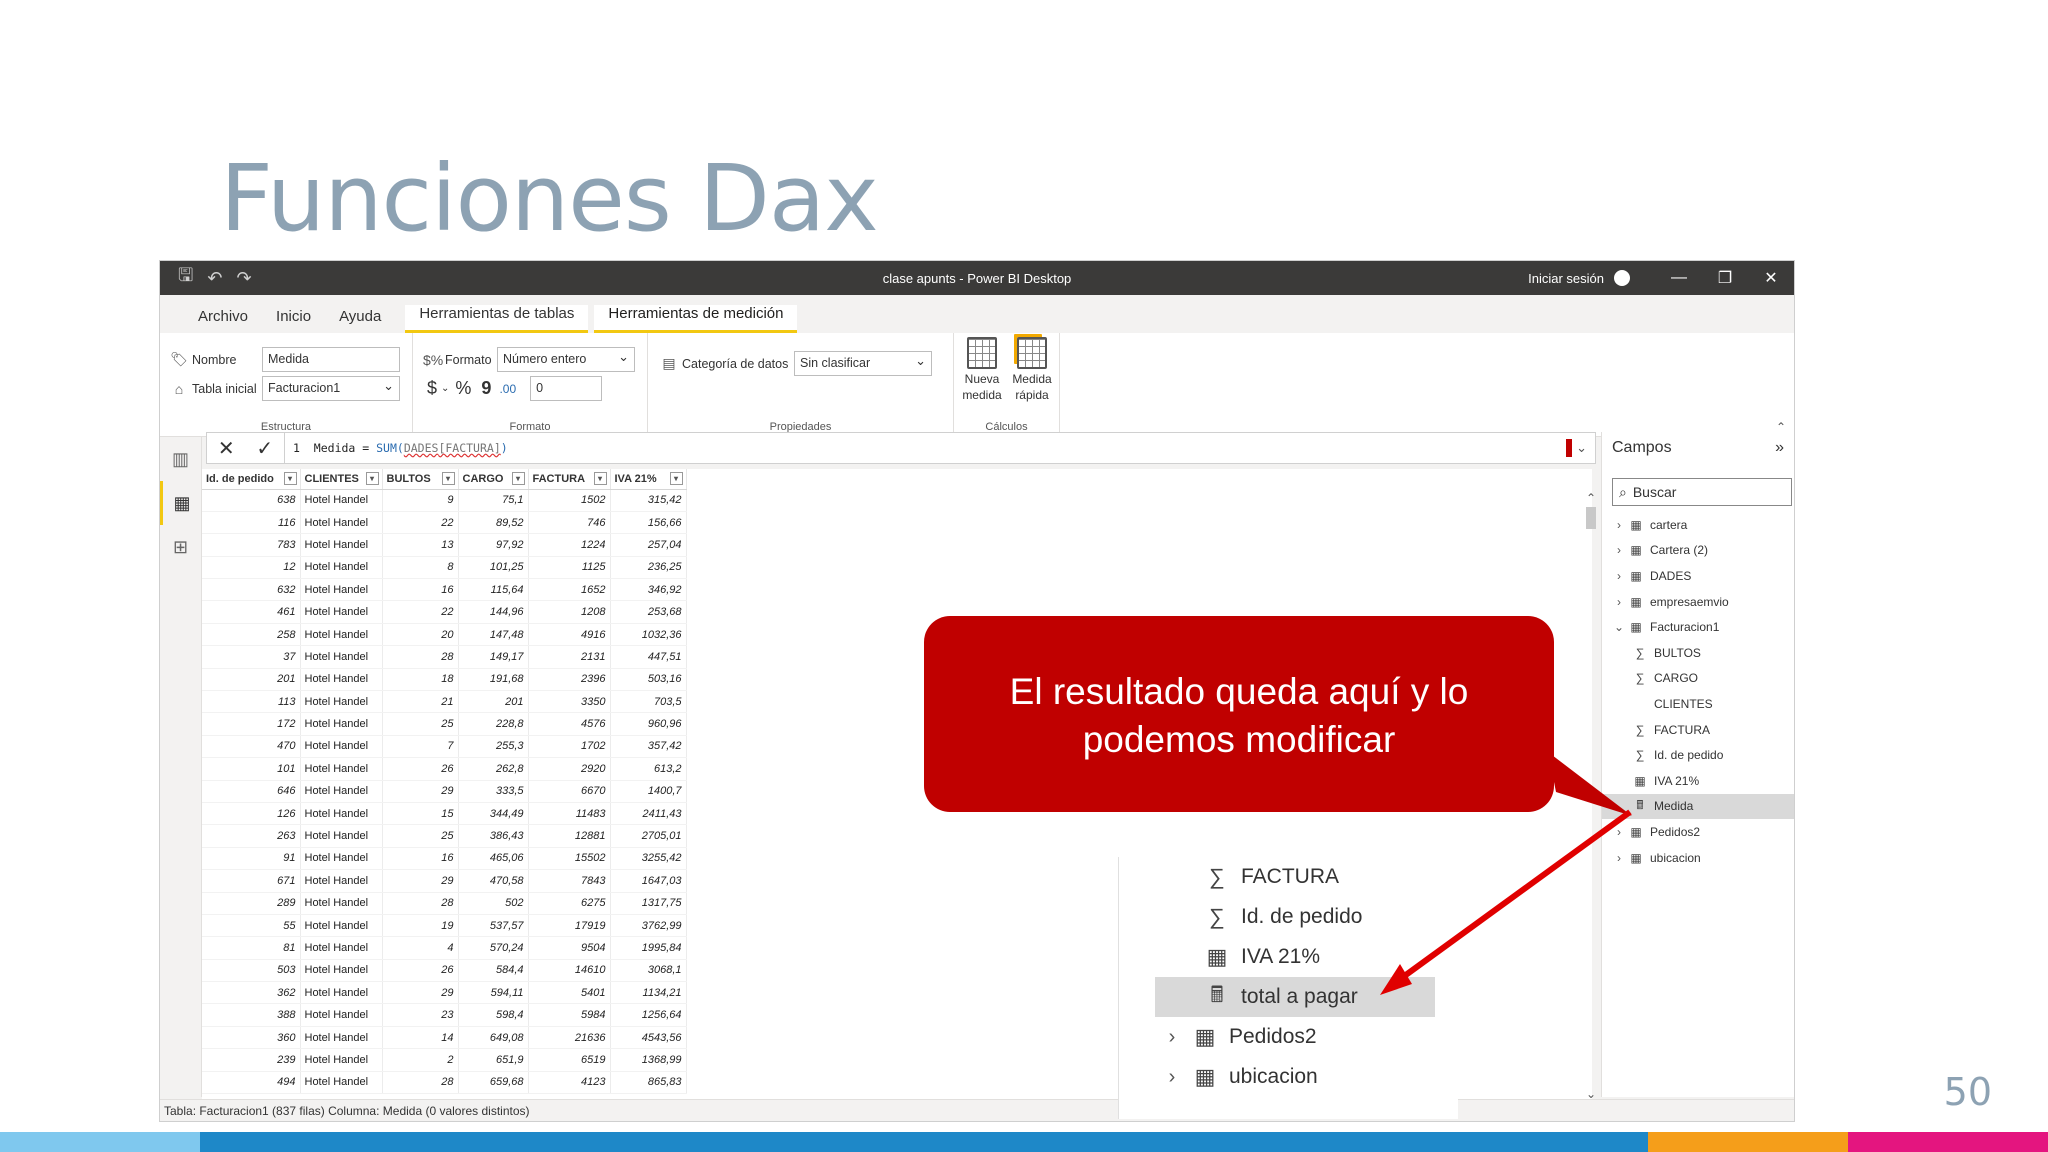 This screenshot has width=2048, height=1152. Describe the element at coordinates (420, 657) in the screenshot. I see `table-cell: 28` at that location.